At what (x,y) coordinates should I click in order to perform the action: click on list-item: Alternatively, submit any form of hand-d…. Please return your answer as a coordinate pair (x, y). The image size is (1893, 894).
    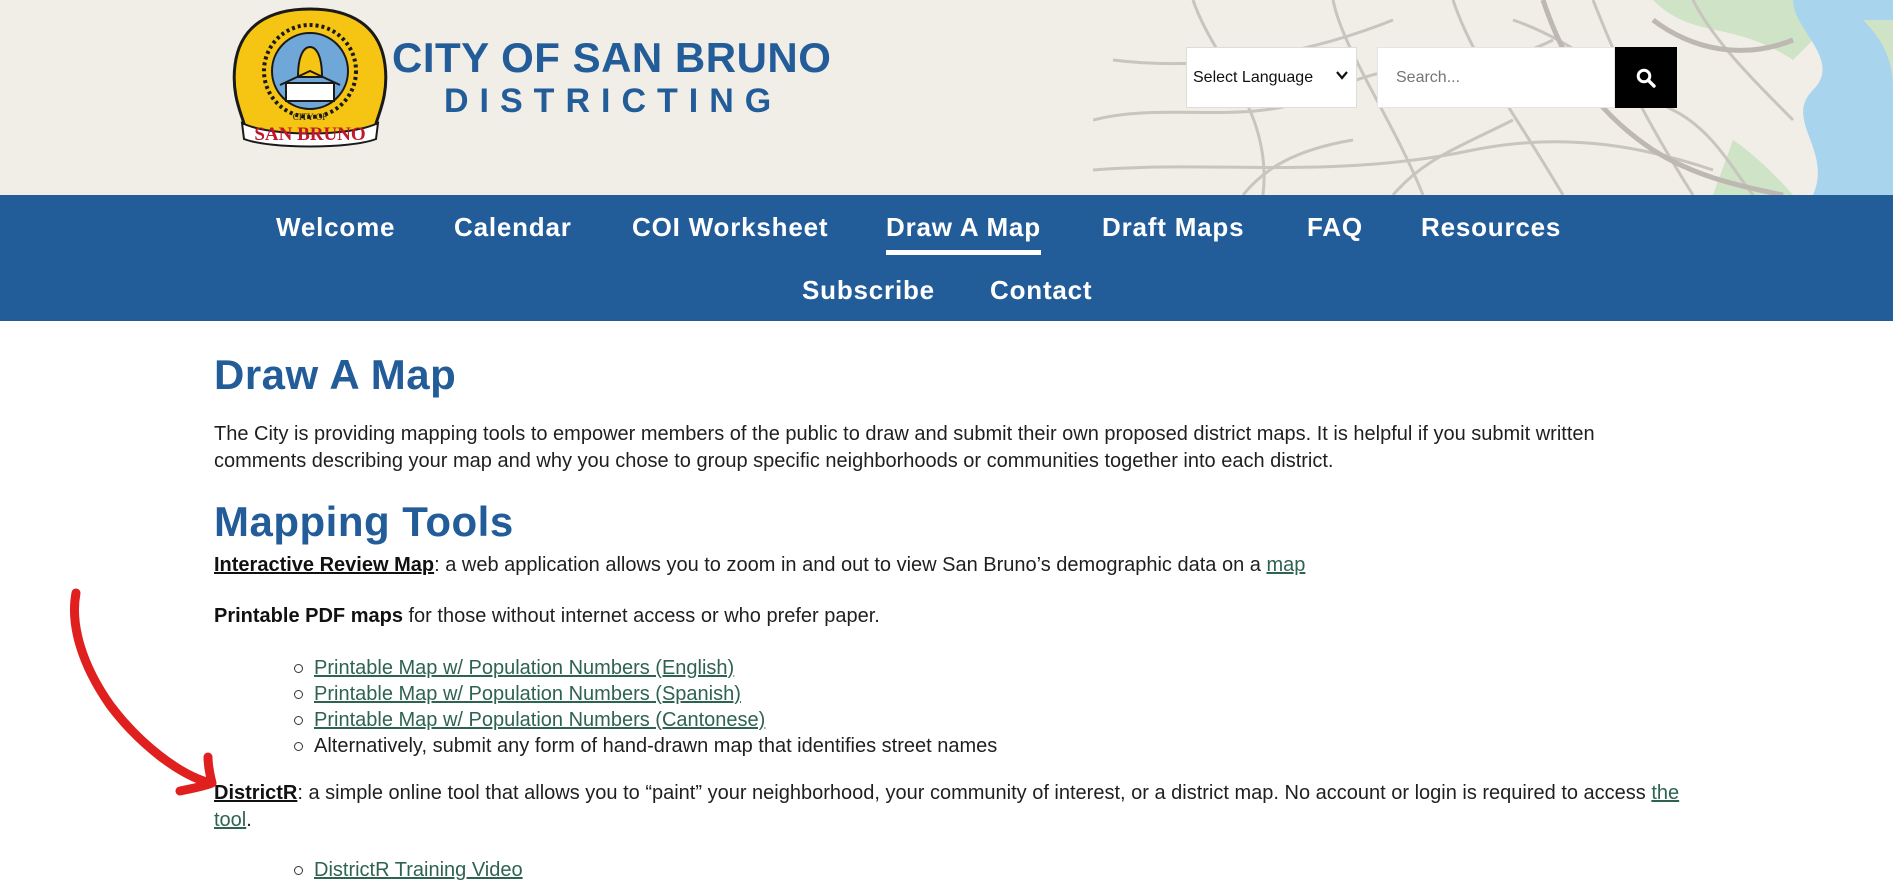
    Looking at the image, I should click on (645, 746).